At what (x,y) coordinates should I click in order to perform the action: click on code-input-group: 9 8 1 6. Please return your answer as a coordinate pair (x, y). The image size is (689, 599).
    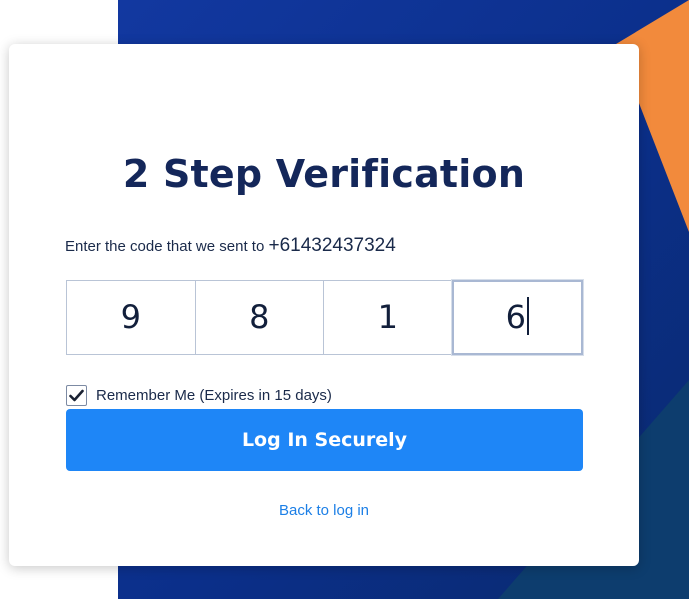
    Looking at the image, I should click on (324, 317).